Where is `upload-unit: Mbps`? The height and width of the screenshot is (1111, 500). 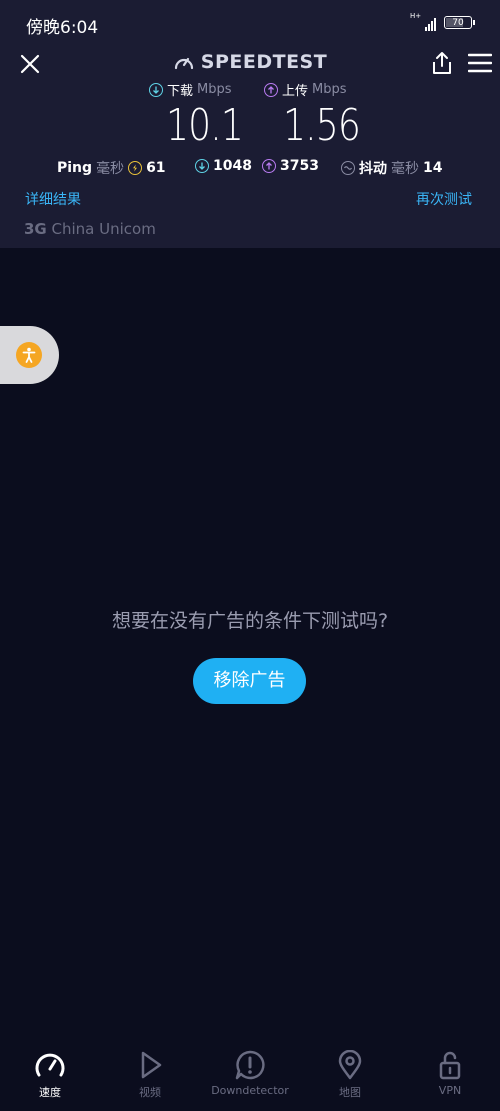
upload-unit: Mbps is located at coordinates (329, 89).